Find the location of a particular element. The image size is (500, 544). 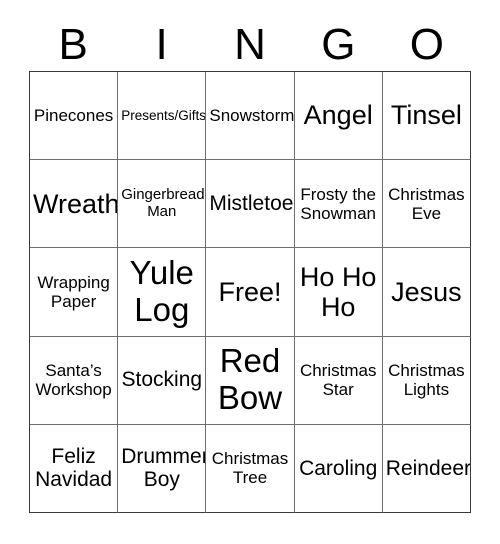

bingo-cell-label: Feliz Navidad is located at coordinates (74, 468).